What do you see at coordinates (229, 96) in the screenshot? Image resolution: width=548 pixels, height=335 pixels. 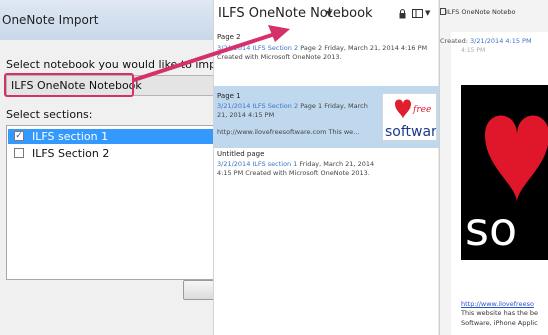 I see `page-title: Page 1` at bounding box center [229, 96].